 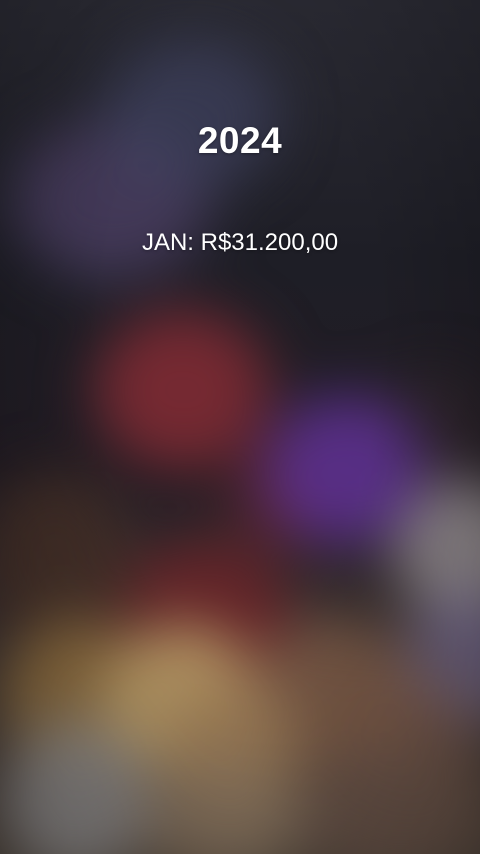 I want to click on month-amount-text: JAN: R$31.200,00, so click(x=240, y=242).